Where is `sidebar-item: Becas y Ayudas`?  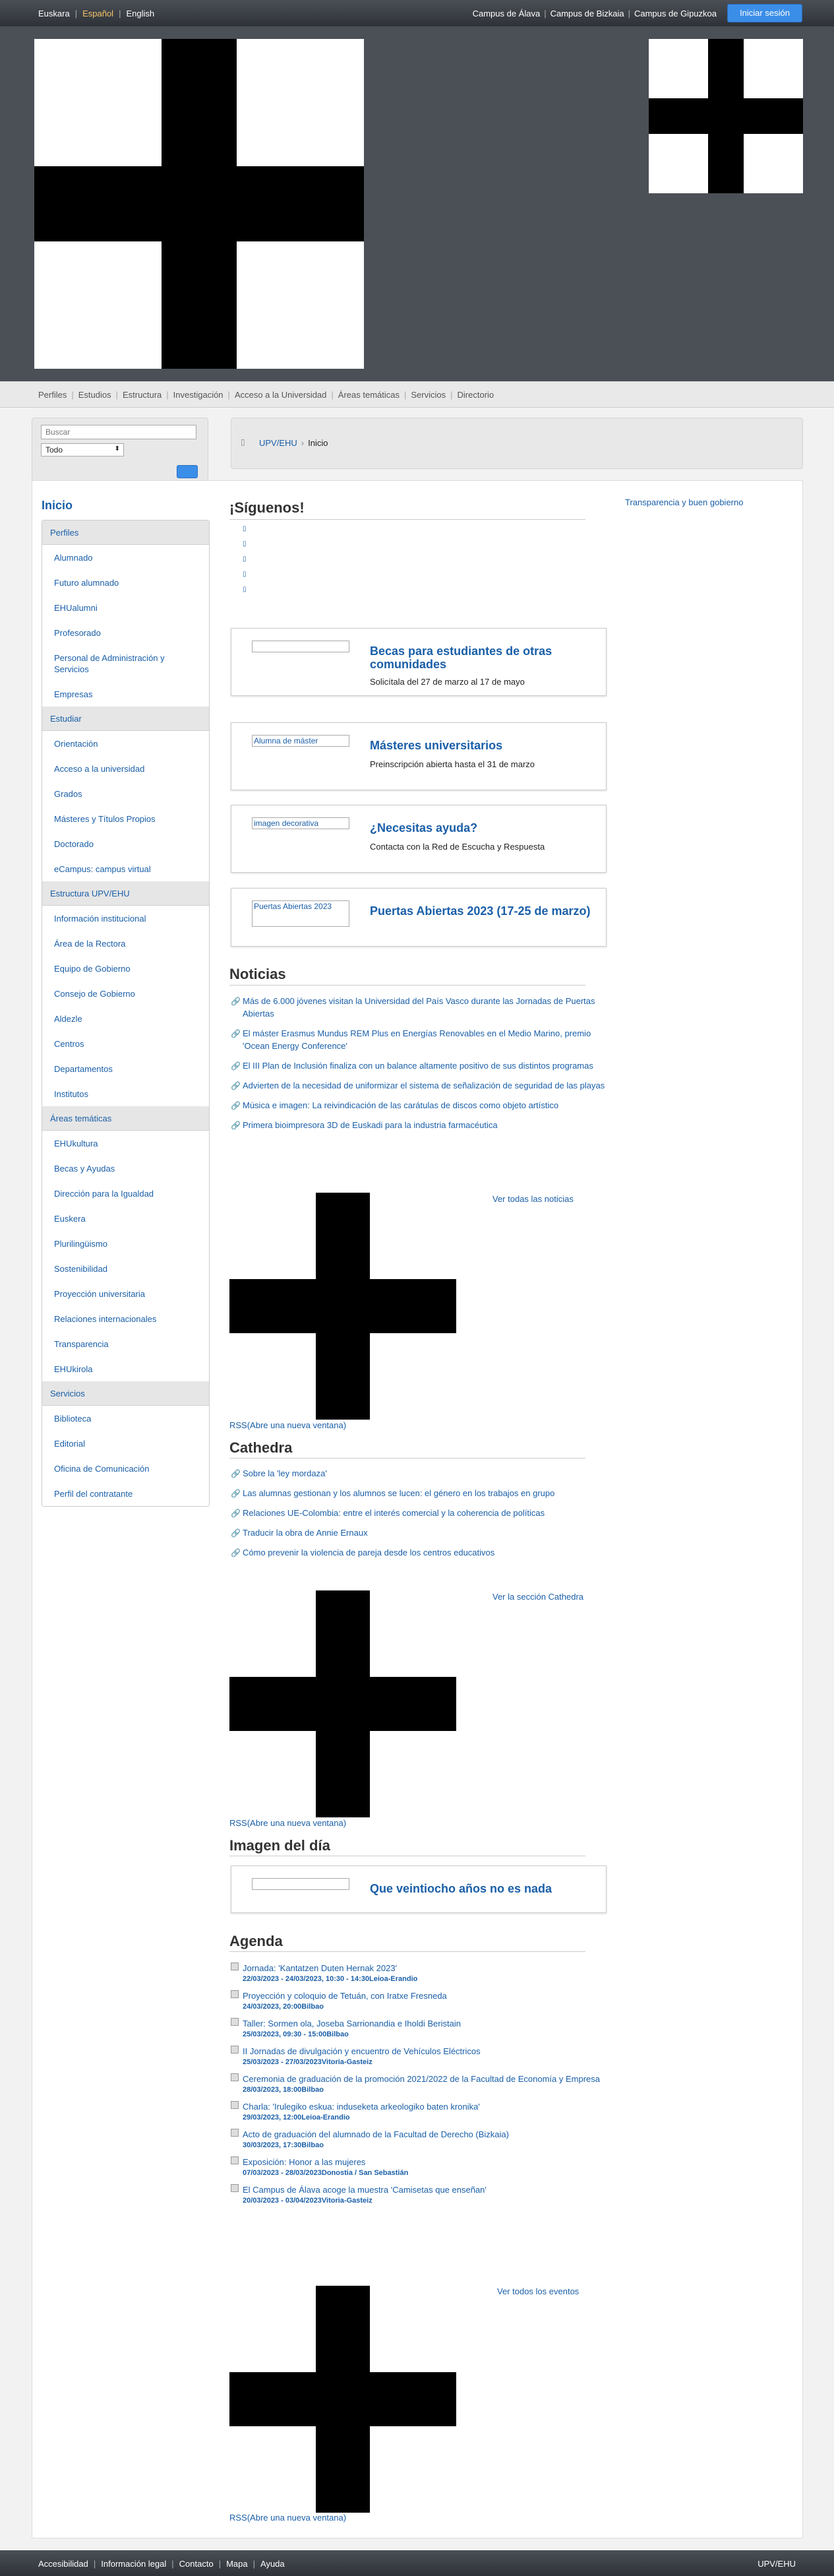 sidebar-item: Becas y Ayudas is located at coordinates (125, 1169).